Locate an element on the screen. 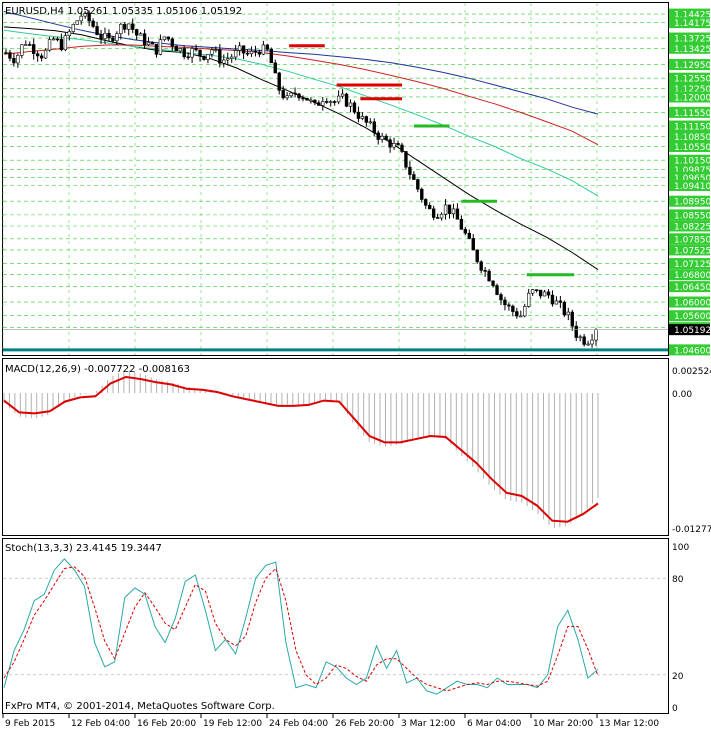 This screenshot has width=711, height=735. time-tick-label: 3 Mar 12:00 is located at coordinates (428, 724).